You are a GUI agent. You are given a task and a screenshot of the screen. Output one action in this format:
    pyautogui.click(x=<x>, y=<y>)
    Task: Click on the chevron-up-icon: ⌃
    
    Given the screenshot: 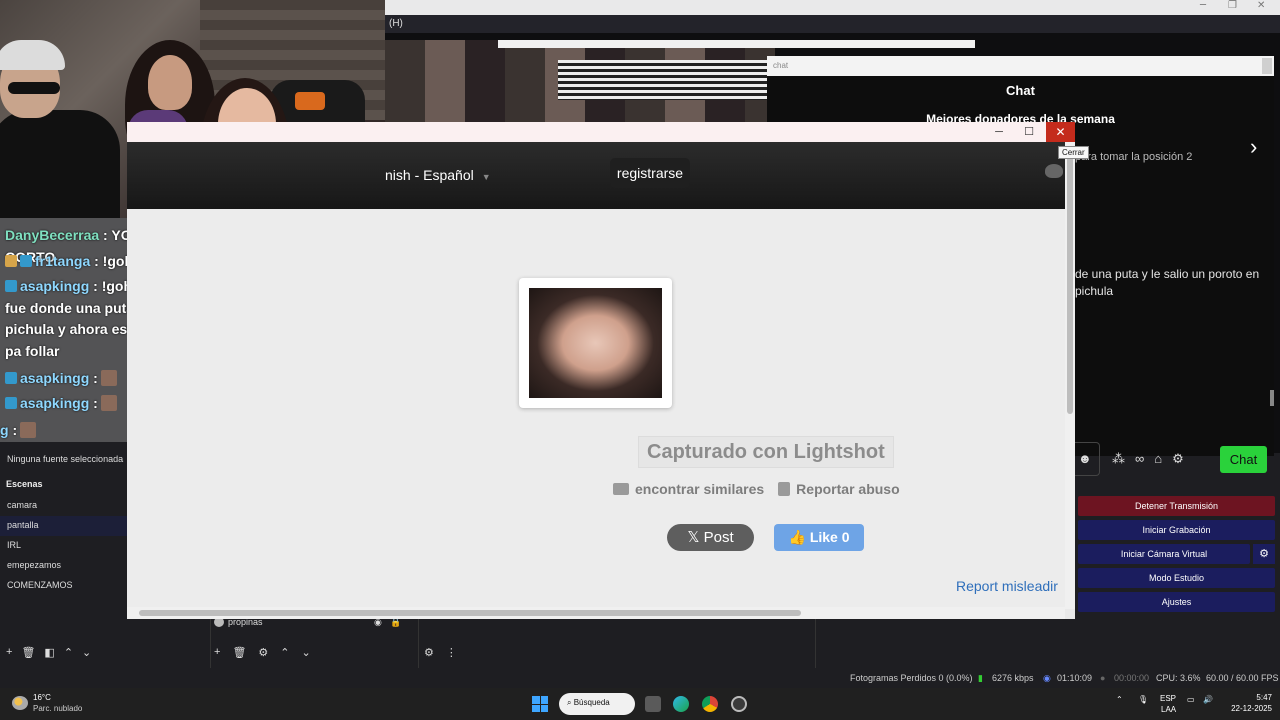 What is the action you would take?
    pyautogui.click(x=1119, y=699)
    